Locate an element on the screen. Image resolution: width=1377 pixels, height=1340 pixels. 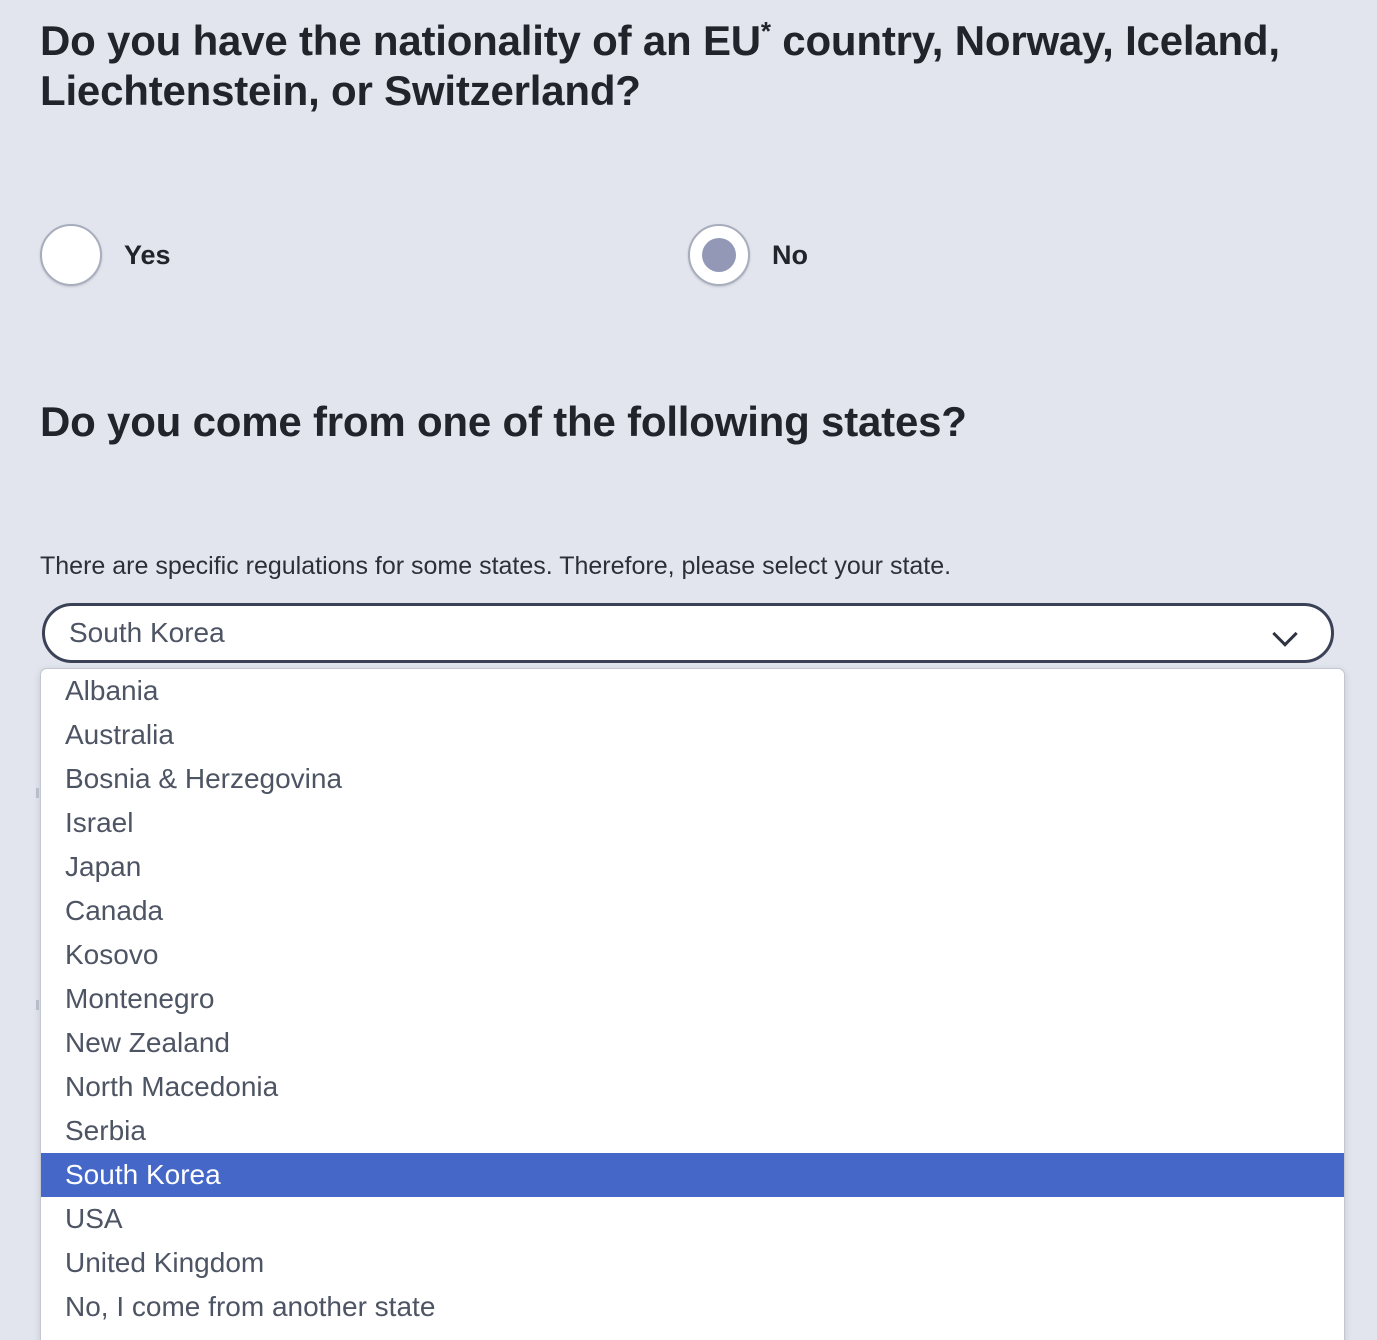
dropdown-option: Israel is located at coordinates (692, 823).